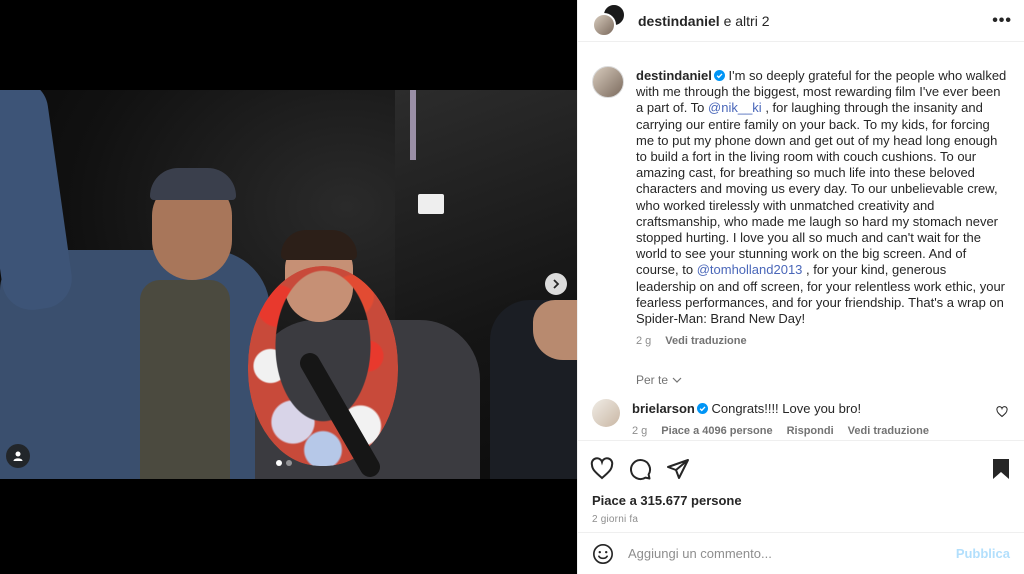 This screenshot has width=1024, height=574. Describe the element at coordinates (716, 431) in the screenshot. I see `comment-likes-link: Piace a 4096 persone` at that location.